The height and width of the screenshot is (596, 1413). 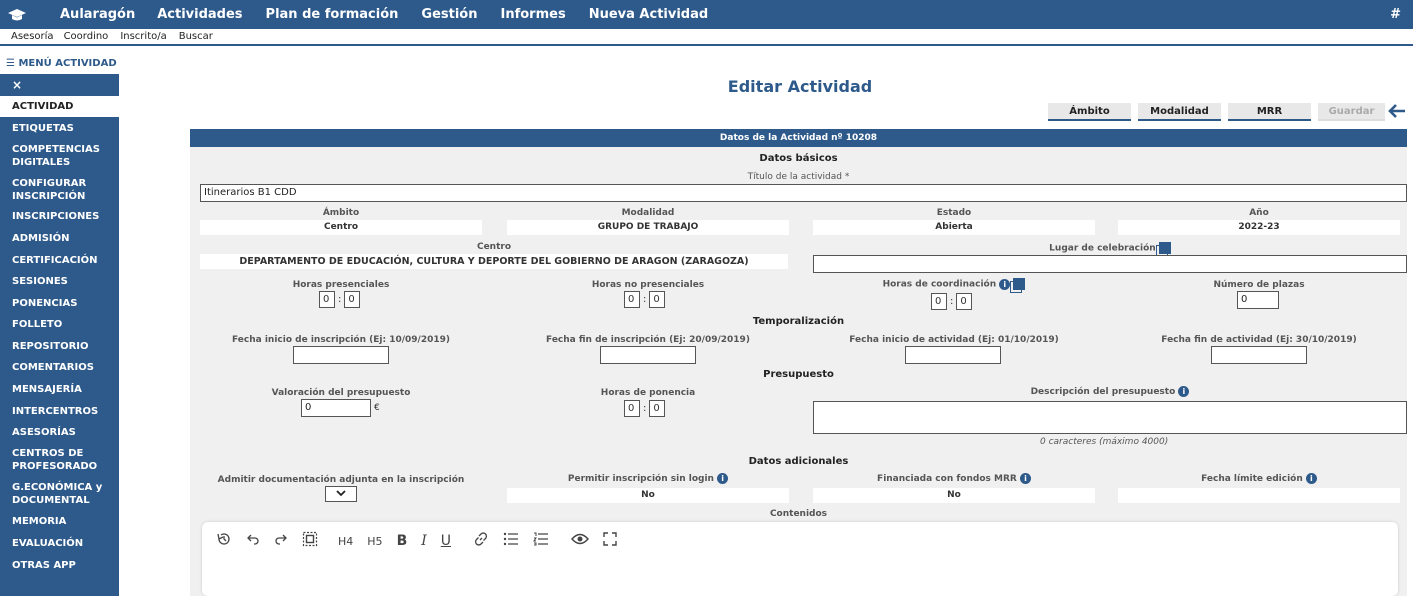 What do you see at coordinates (253, 541) in the screenshot?
I see `undo-icon` at bounding box center [253, 541].